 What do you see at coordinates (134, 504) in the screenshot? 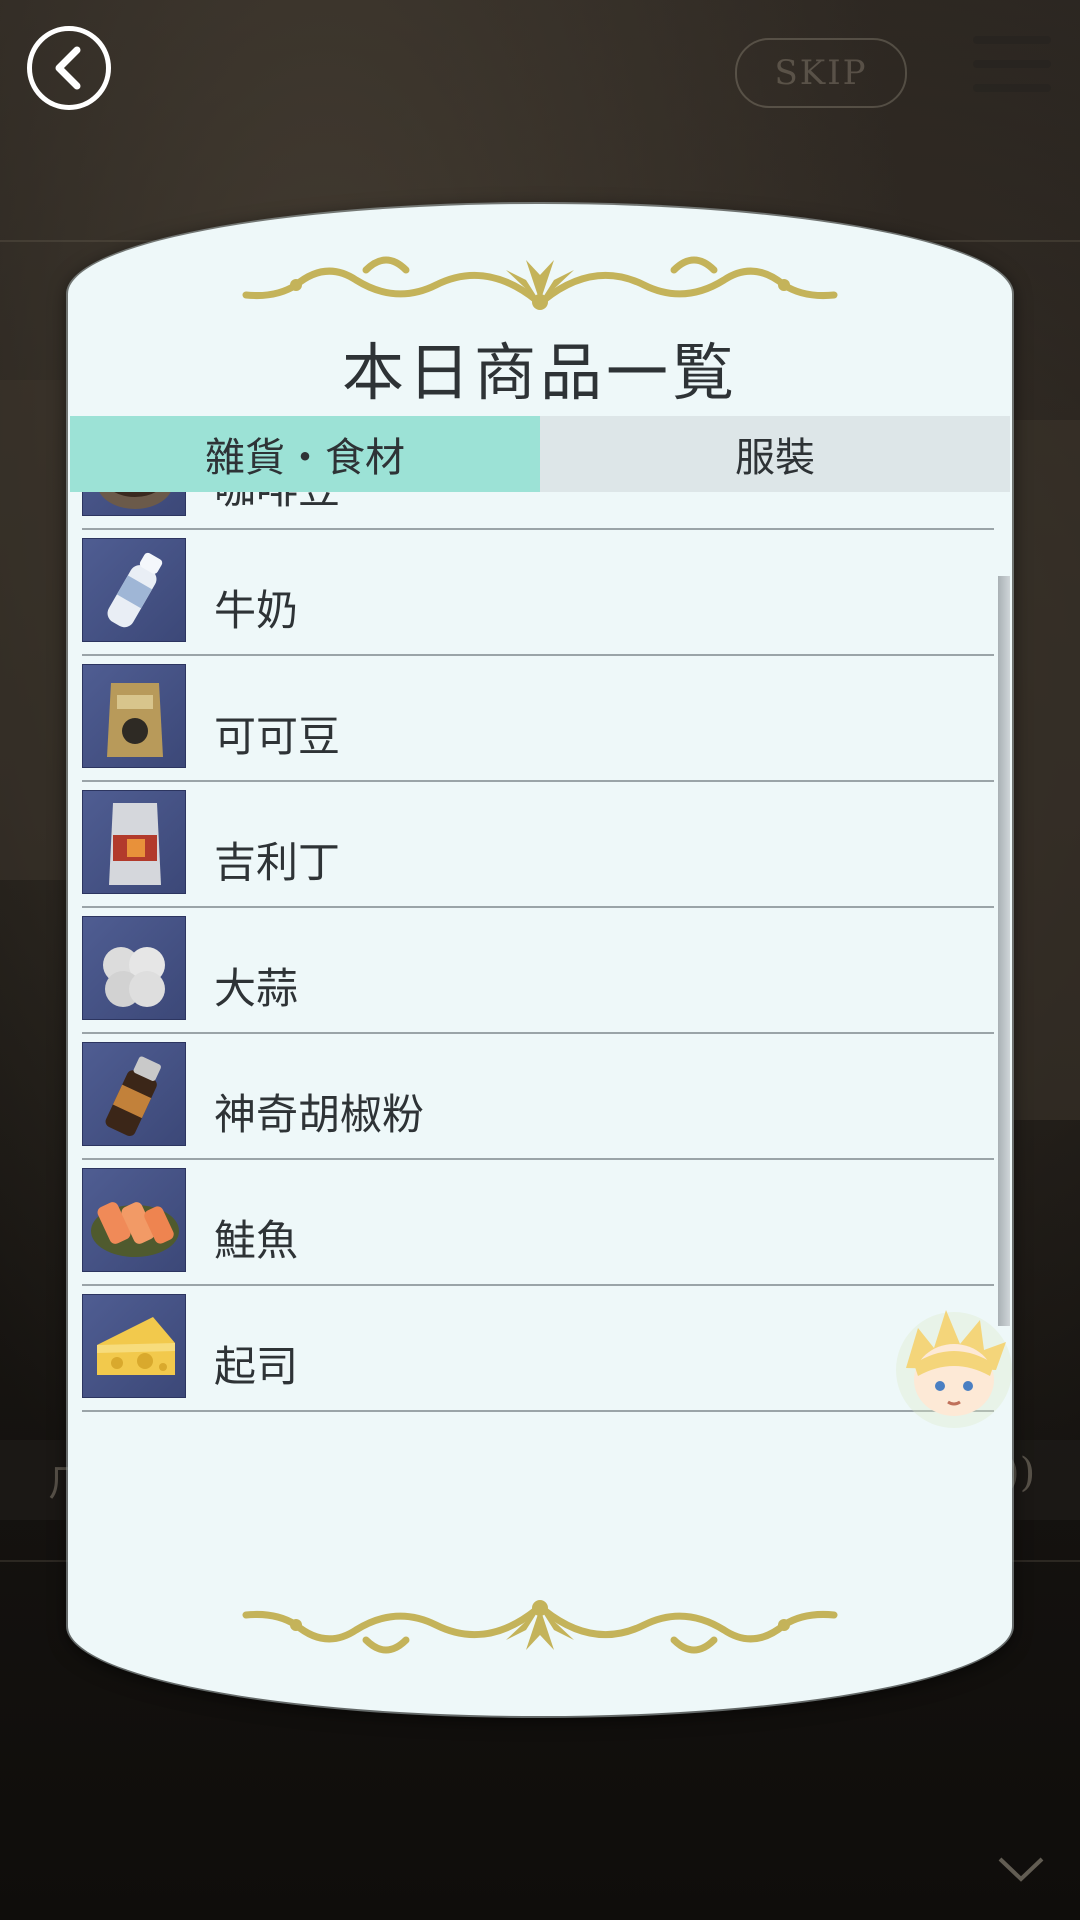
I see `coffee-beans-icon` at bounding box center [134, 504].